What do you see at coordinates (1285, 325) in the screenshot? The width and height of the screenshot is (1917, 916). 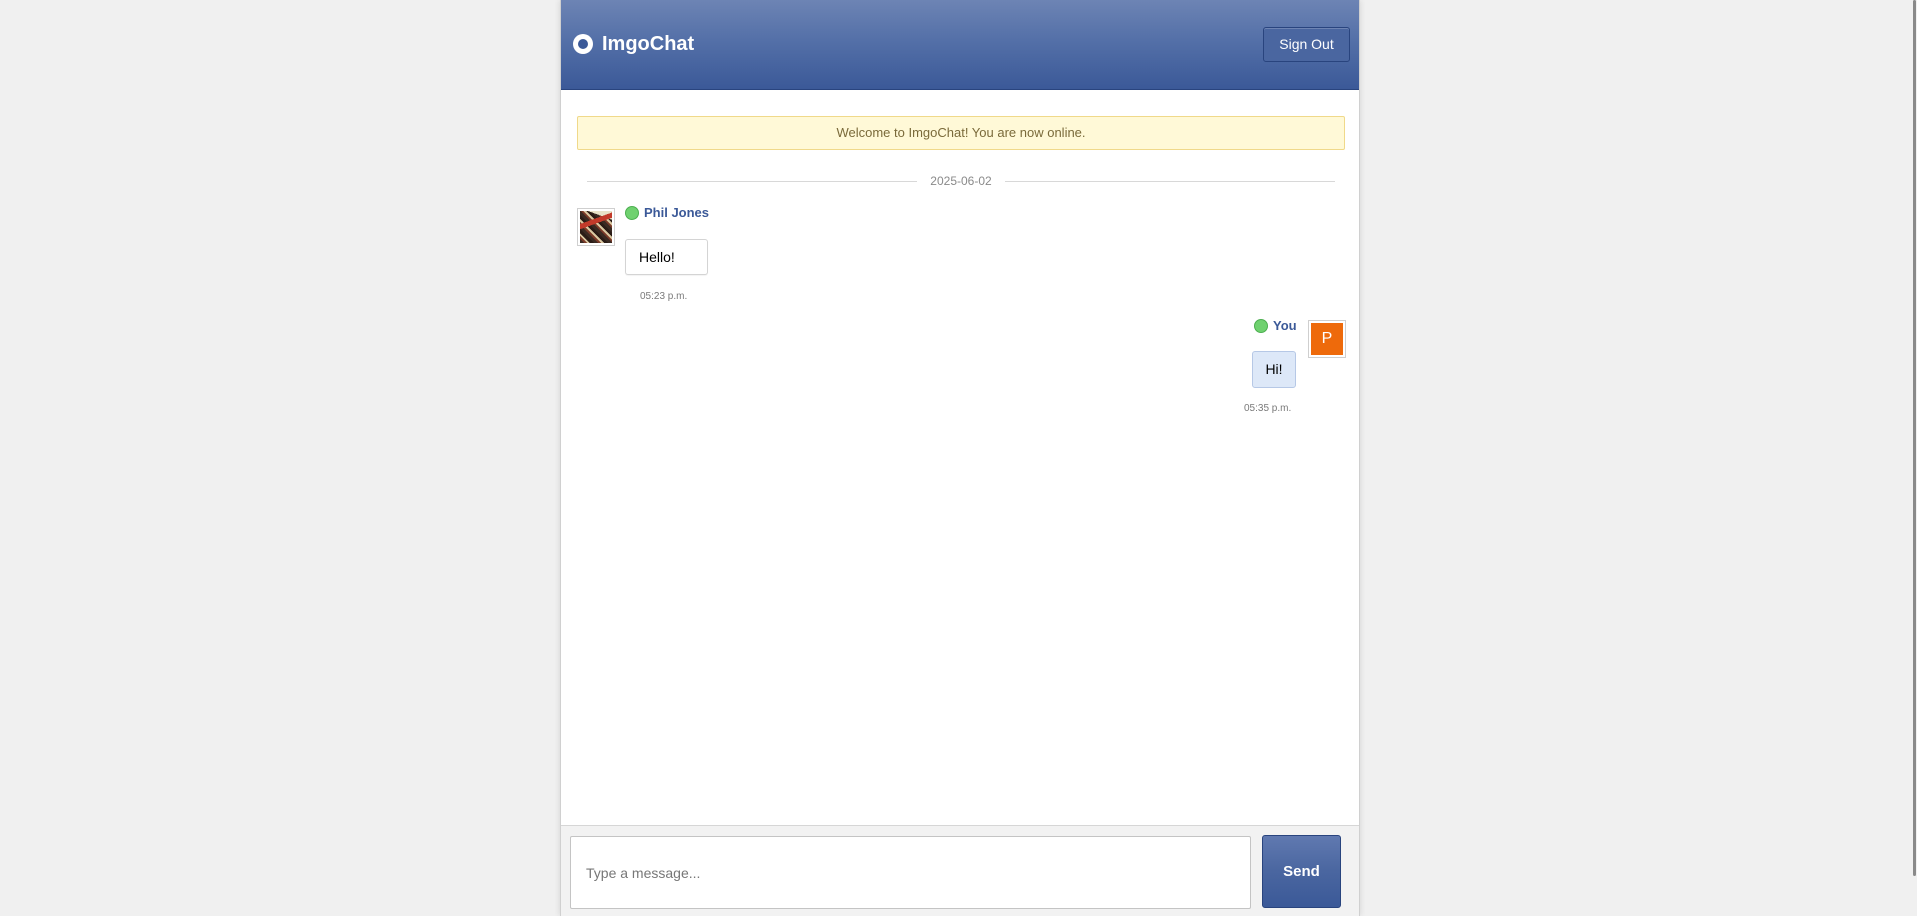 I see `sender-name-self: You` at bounding box center [1285, 325].